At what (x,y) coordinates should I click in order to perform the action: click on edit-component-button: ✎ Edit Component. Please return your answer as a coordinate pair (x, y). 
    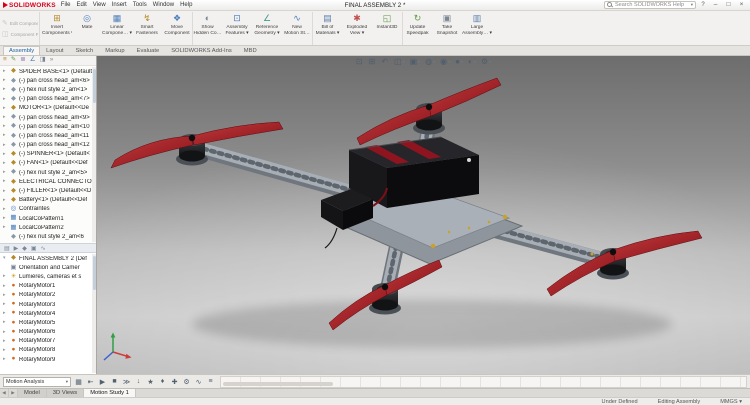
    Looking at the image, I should click on (20, 23).